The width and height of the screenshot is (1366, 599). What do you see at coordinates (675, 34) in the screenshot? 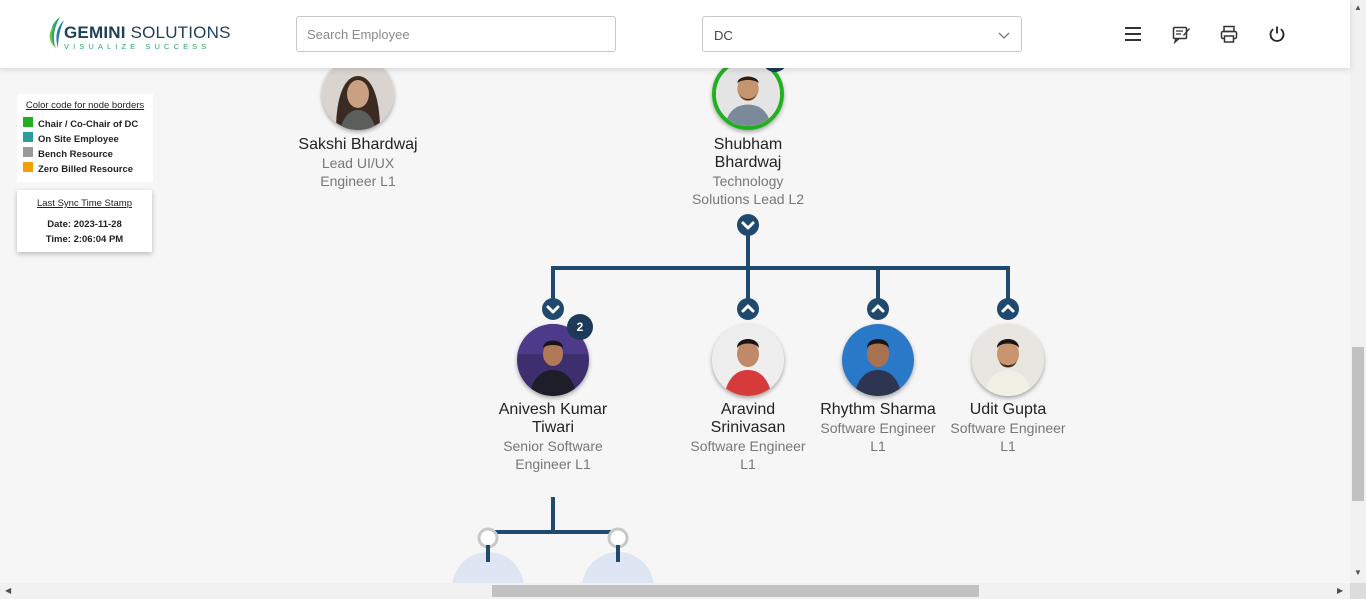
I see `top-bar: GEMINI SOLUTIONS VISUALIZE SUCCESS DC` at bounding box center [675, 34].